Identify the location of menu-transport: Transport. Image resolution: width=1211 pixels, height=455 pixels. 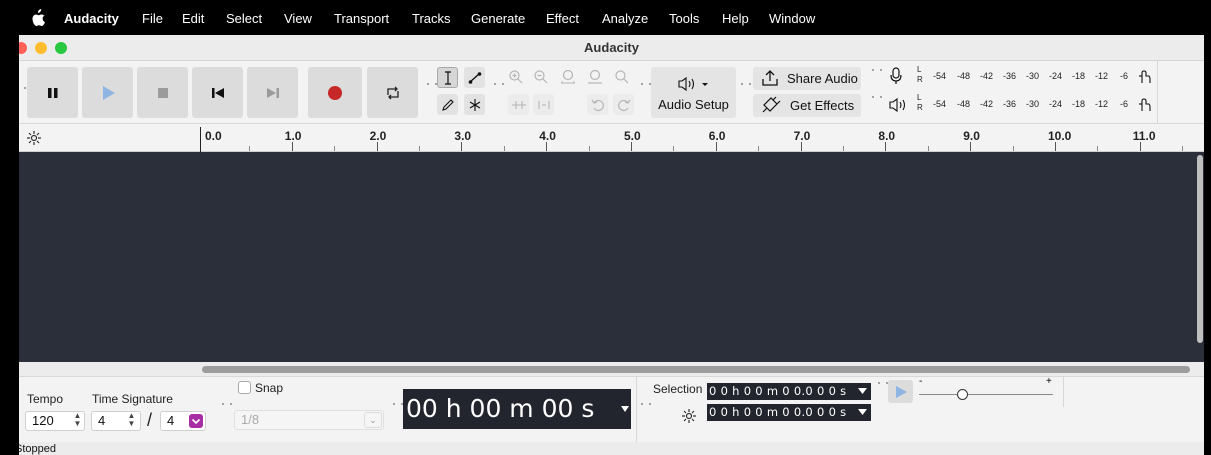
(361, 18).